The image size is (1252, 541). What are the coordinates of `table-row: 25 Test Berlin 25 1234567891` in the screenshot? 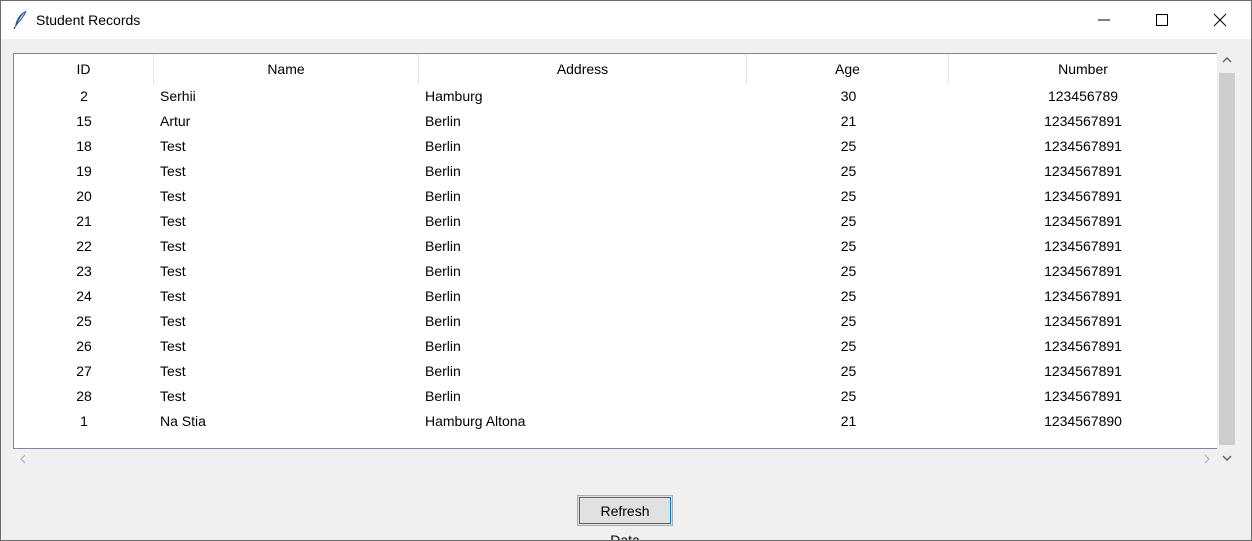 It's located at (615, 321).